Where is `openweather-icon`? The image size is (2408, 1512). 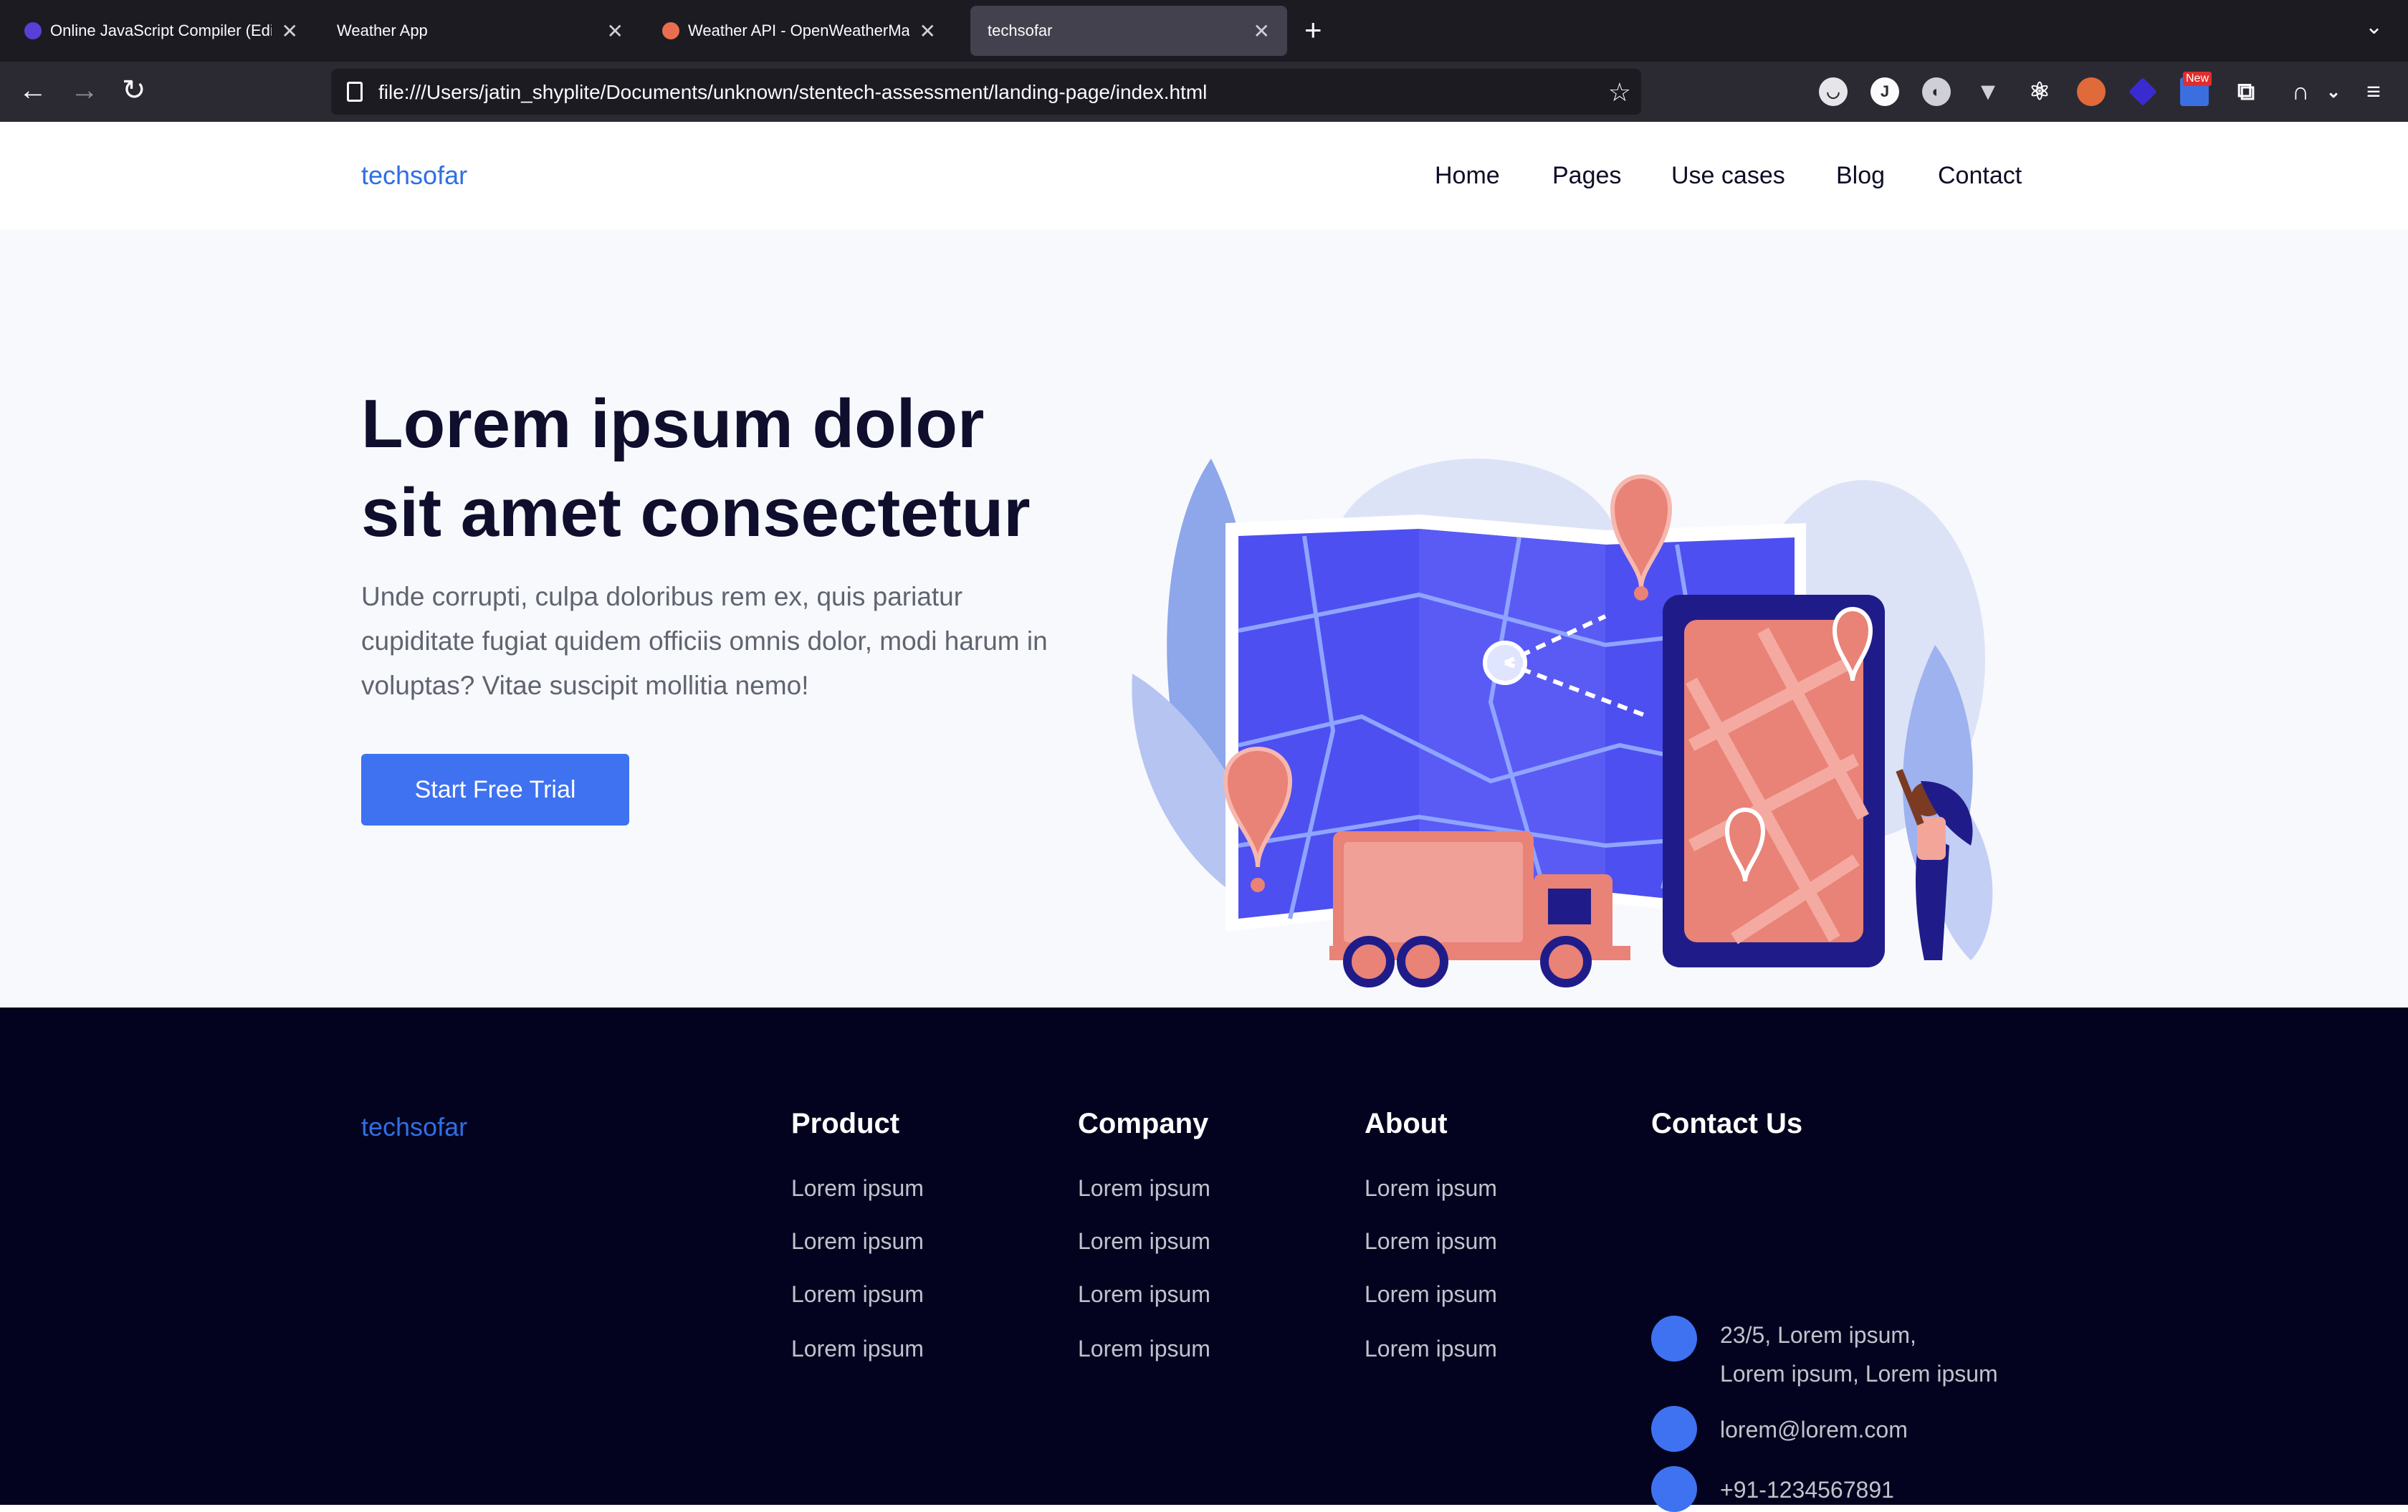
openweather-icon is located at coordinates (670, 30).